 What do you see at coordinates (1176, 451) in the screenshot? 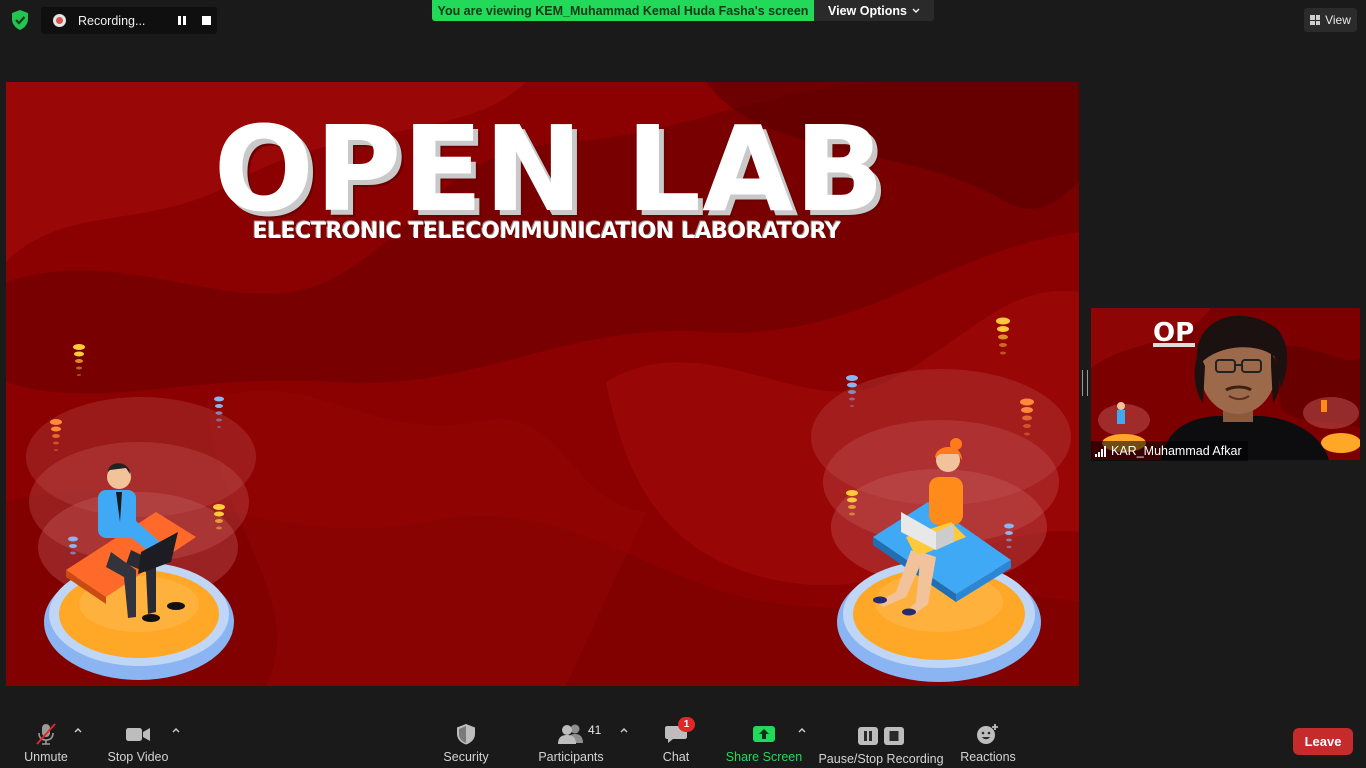
I see `participant-name: KAR_Muhammad Afkar` at bounding box center [1176, 451].